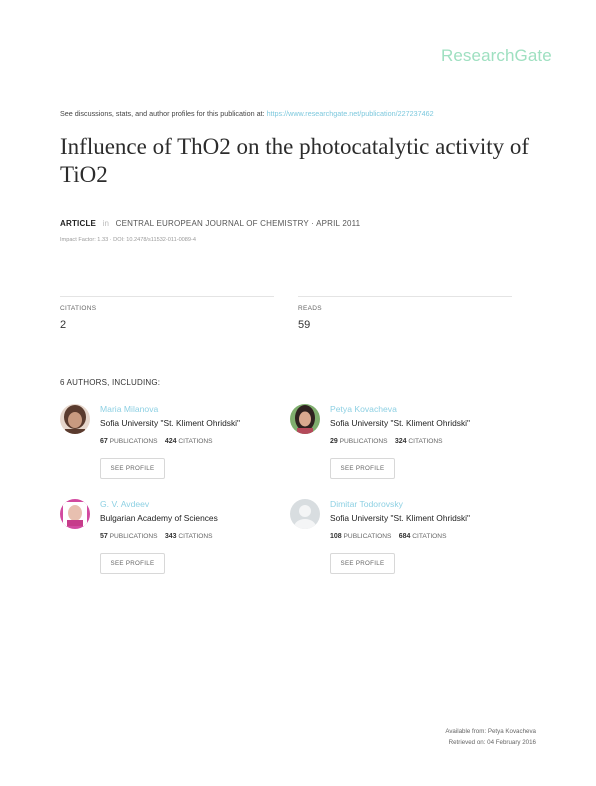  I want to click on researchgate-logo: ResearchGate, so click(496, 56).